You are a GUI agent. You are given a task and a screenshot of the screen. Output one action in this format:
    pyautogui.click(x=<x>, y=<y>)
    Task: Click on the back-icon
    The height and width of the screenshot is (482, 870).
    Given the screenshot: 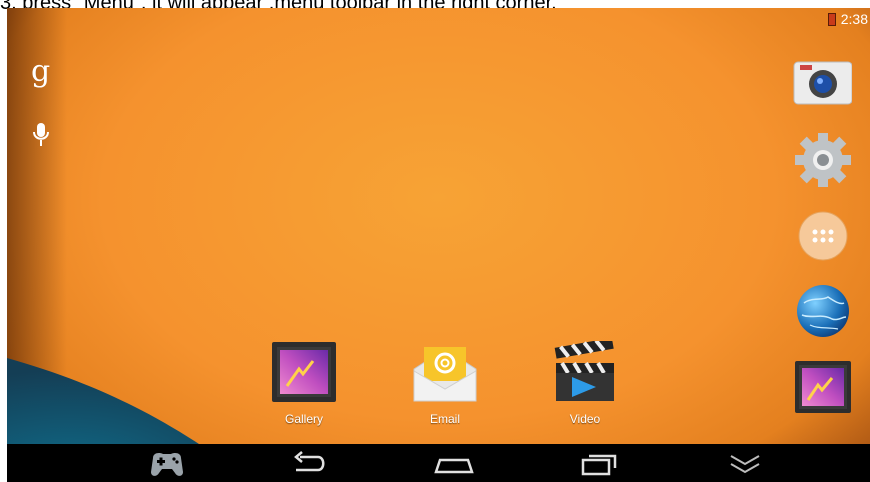 What is the action you would take?
    pyautogui.click(x=310, y=463)
    